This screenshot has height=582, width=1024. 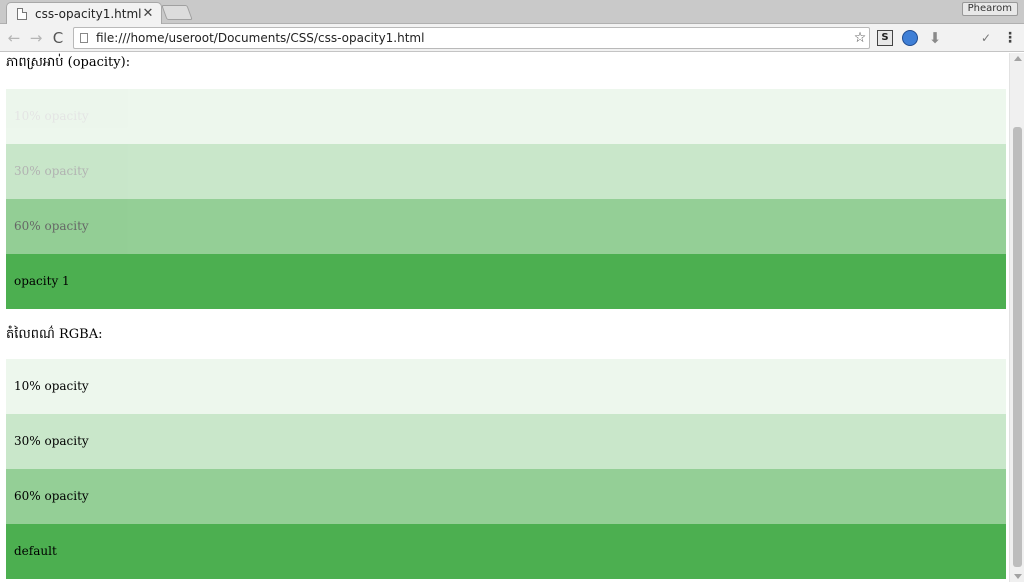 What do you see at coordinates (885, 38) in the screenshot?
I see `extension-s-icon: S` at bounding box center [885, 38].